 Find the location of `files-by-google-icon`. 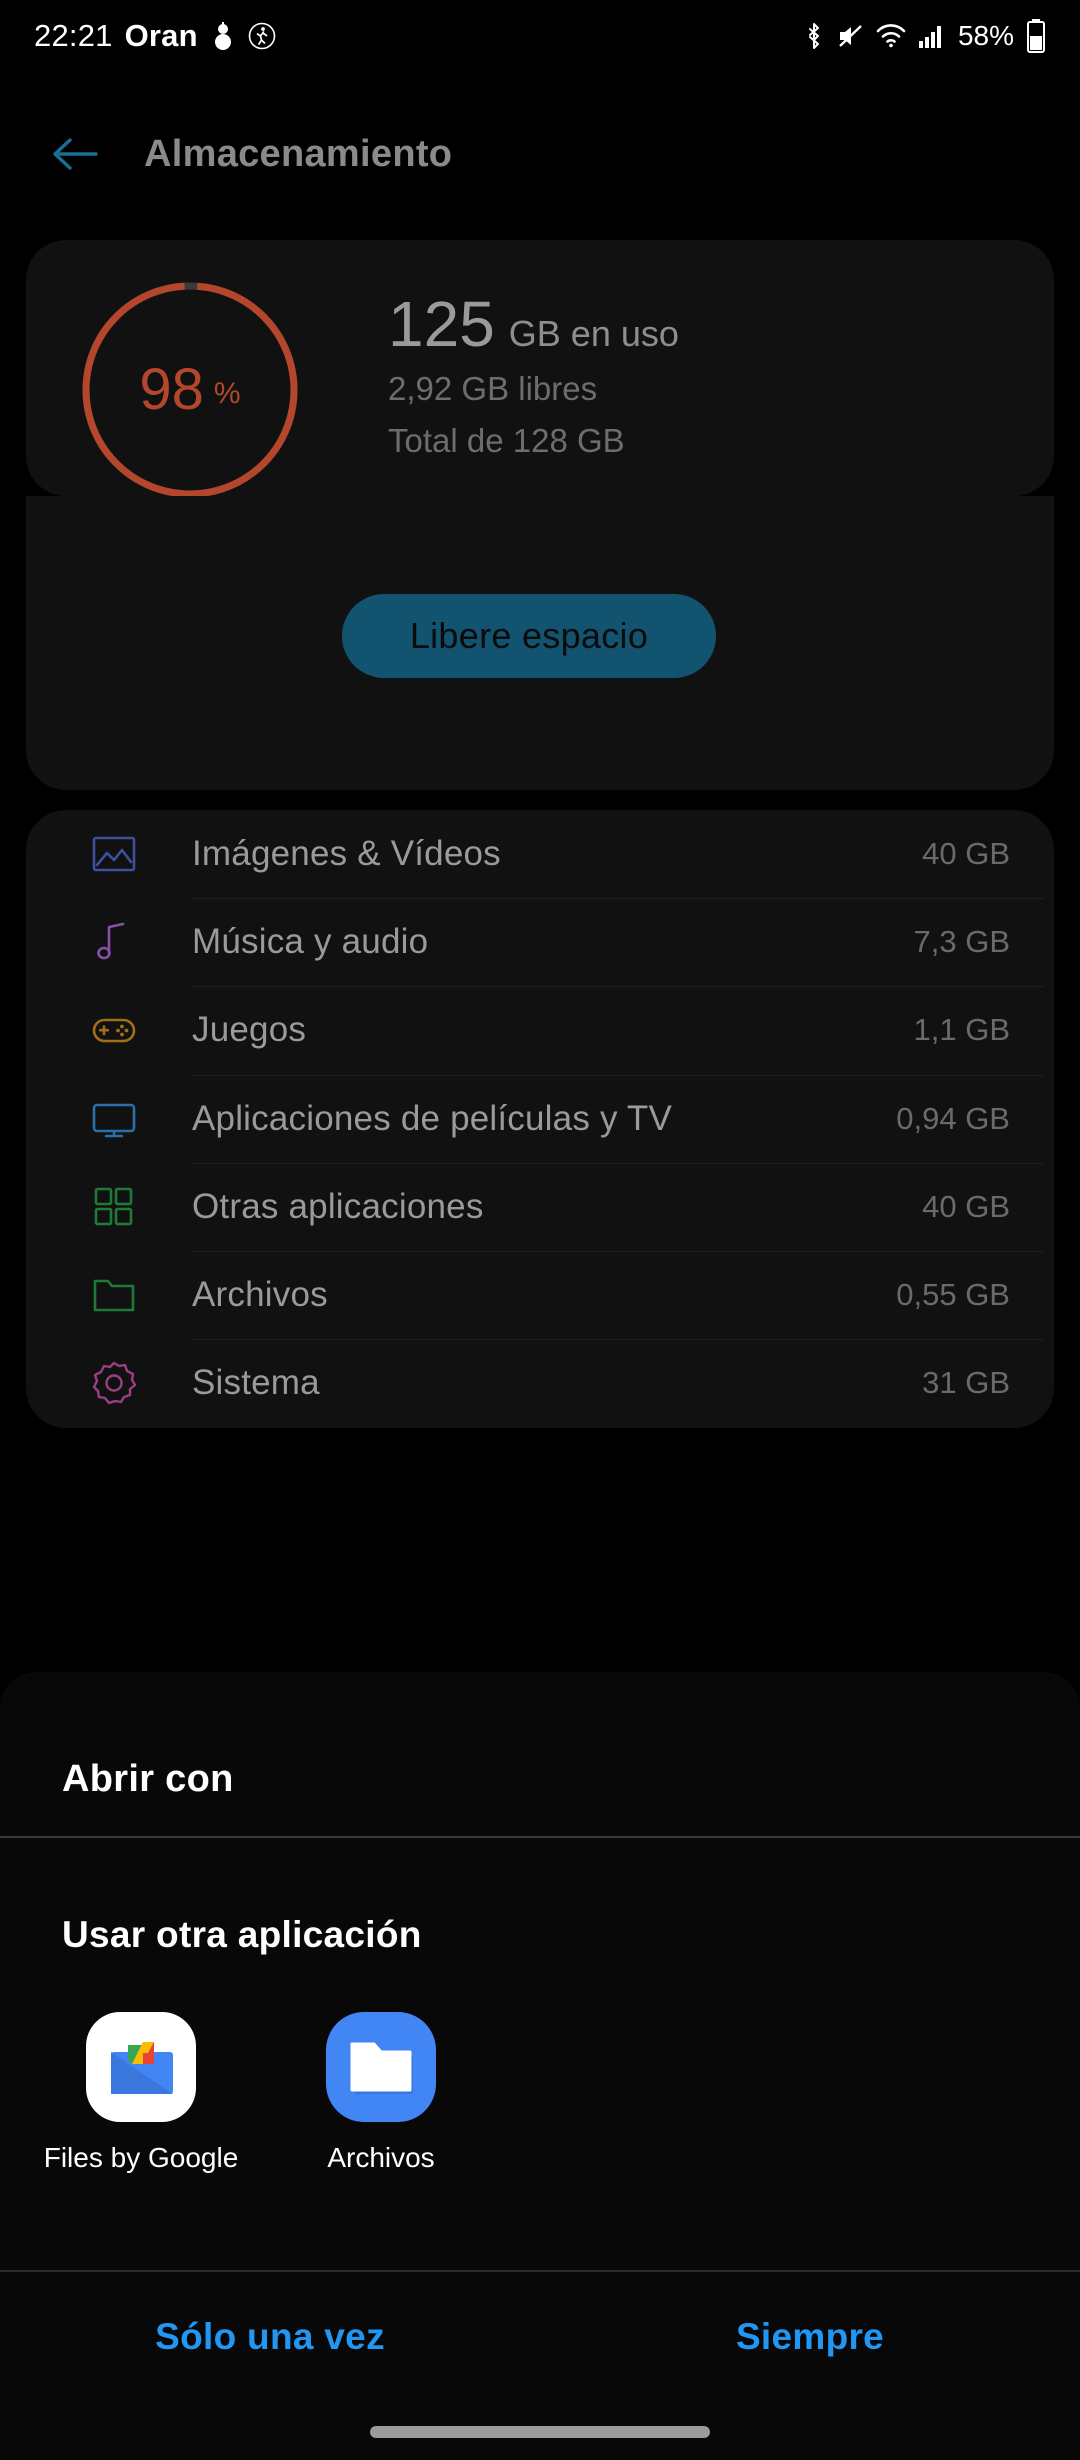

files-by-google-icon is located at coordinates (141, 2067).